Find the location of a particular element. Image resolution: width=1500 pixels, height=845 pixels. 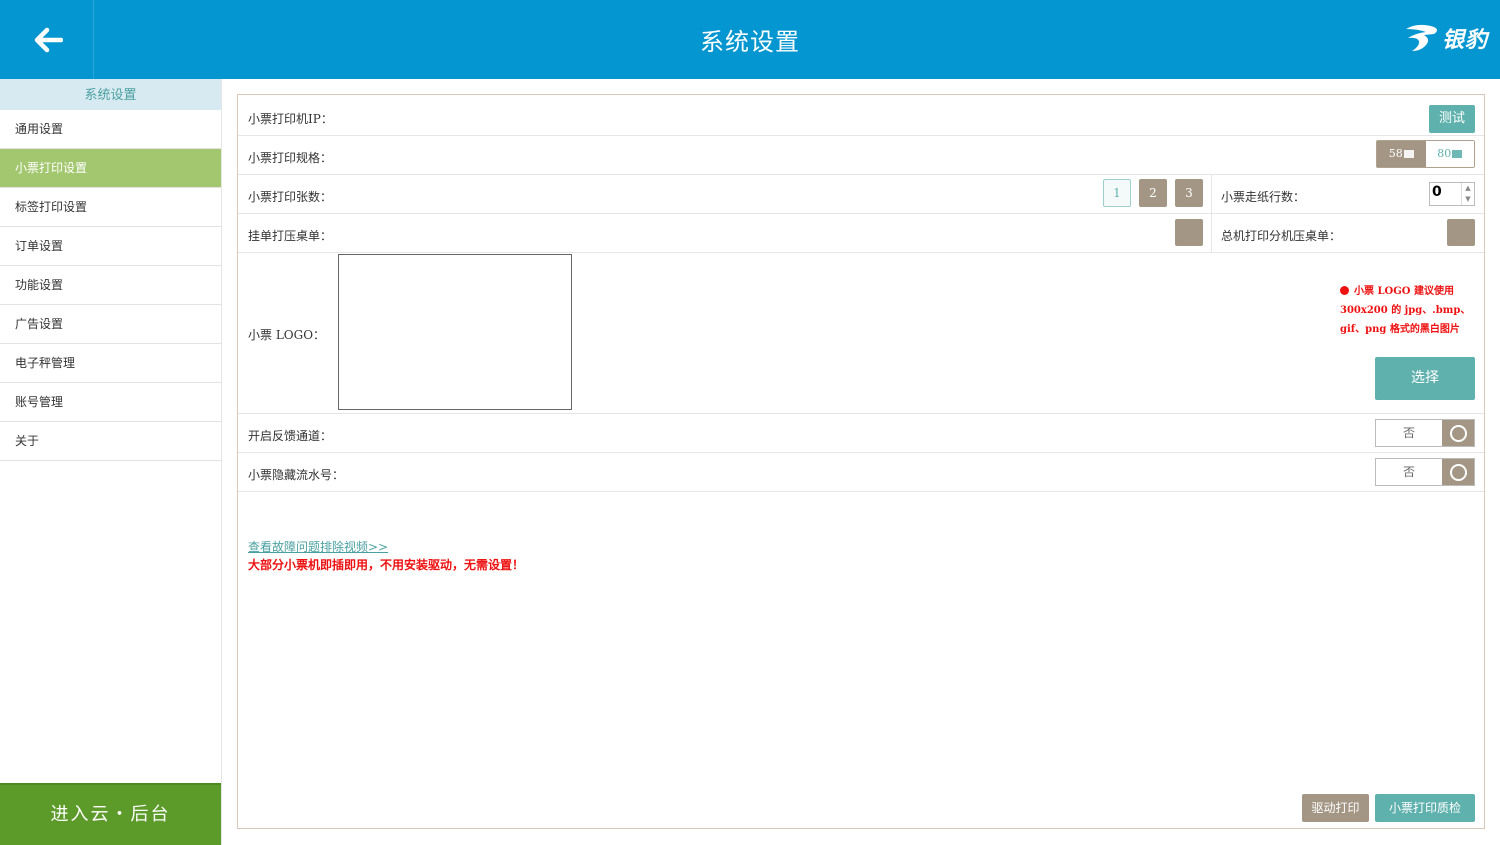

spec-80-label: 80 is located at coordinates (1444, 153).